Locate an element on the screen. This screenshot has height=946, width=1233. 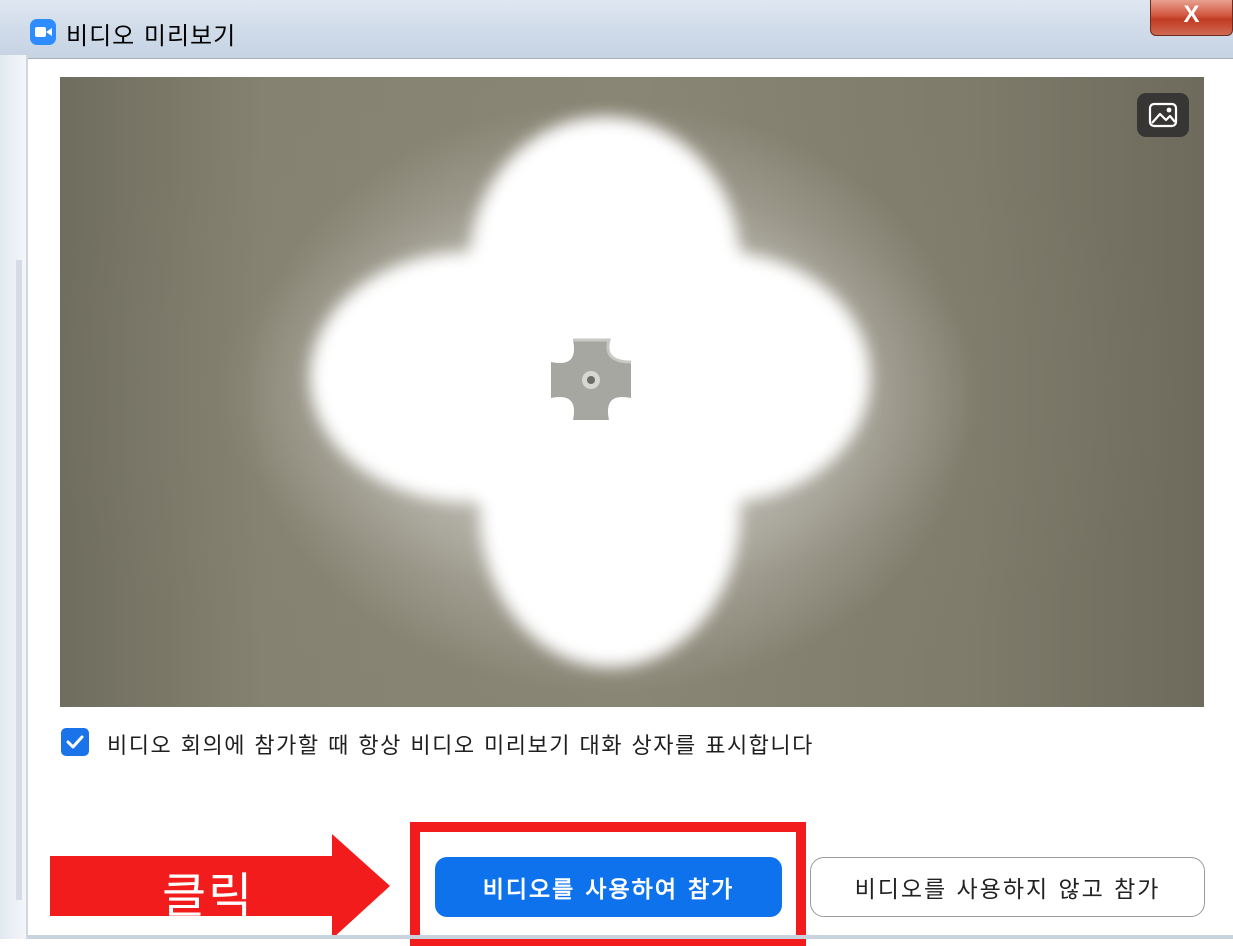
always-show-preview-label: 비디오 회의에 참가할 때 항상 비디오 미리보기 대화 상자를 표시합니다 is located at coordinates (460, 744).